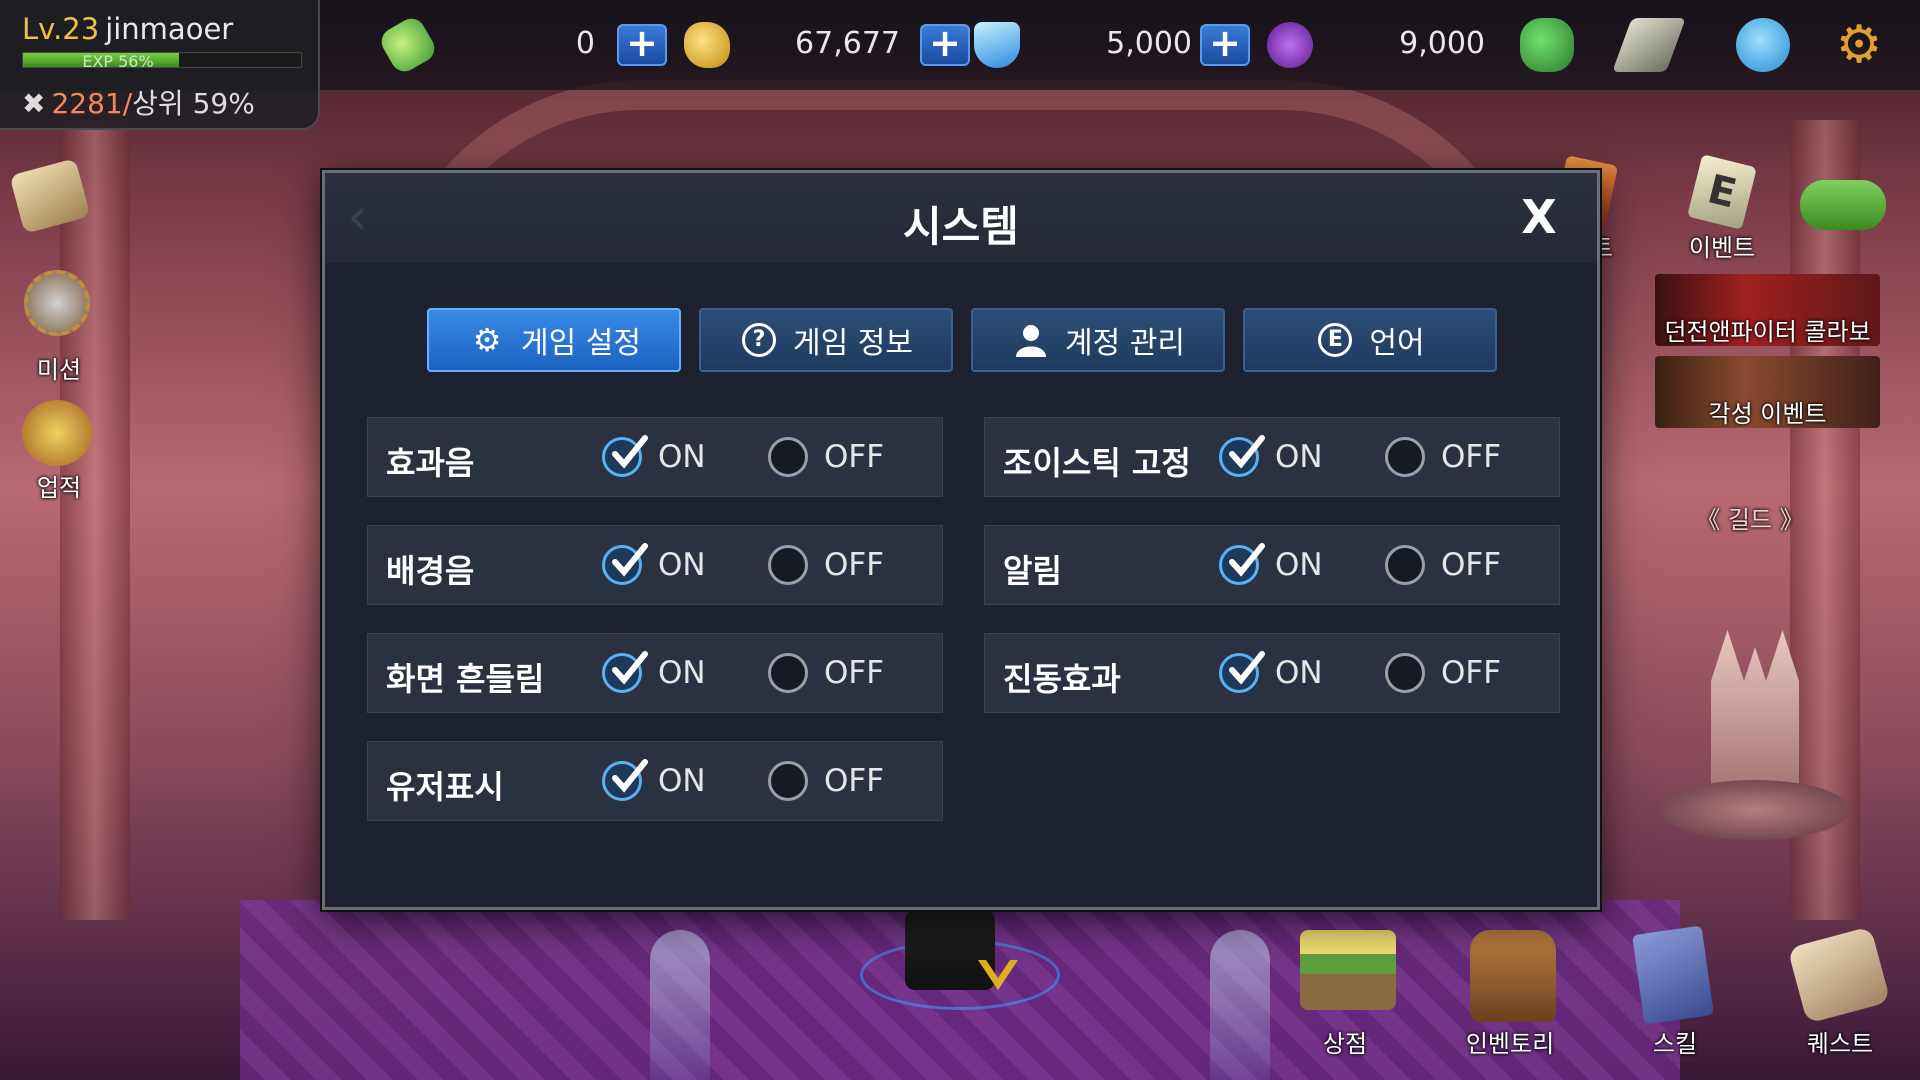 The image size is (1920, 1080). What do you see at coordinates (1125, 343) in the screenshot?
I see `tab-label: 계정 관리` at bounding box center [1125, 343].